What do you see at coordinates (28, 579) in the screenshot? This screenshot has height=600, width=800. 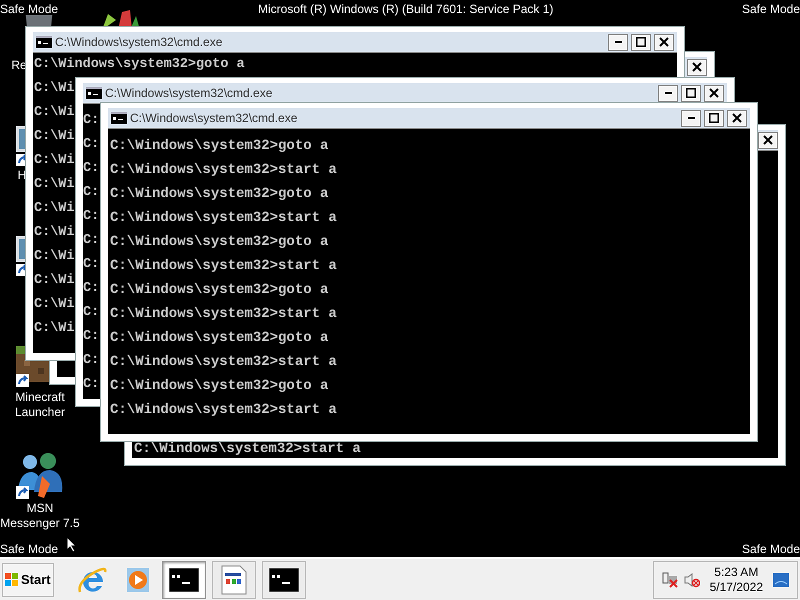 I see `start-button: Start` at bounding box center [28, 579].